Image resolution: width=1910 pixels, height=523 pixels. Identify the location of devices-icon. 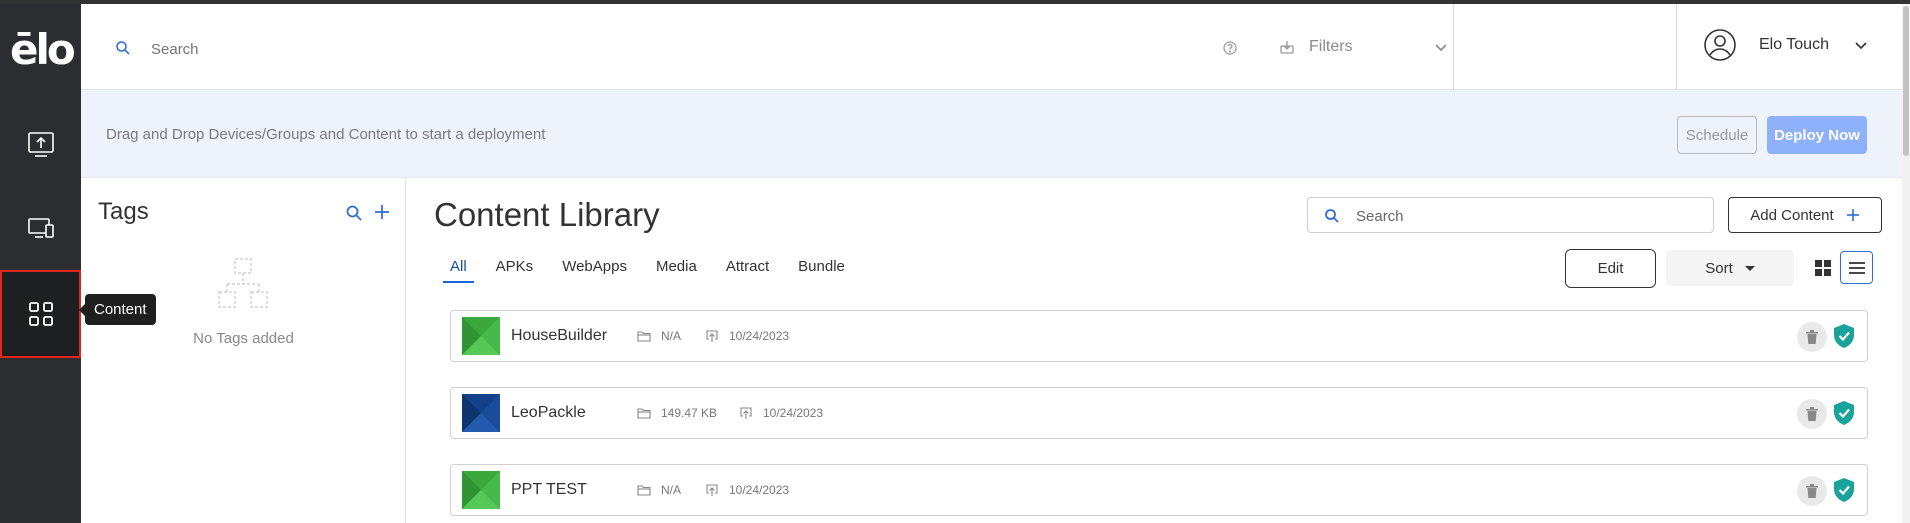
(40, 228).